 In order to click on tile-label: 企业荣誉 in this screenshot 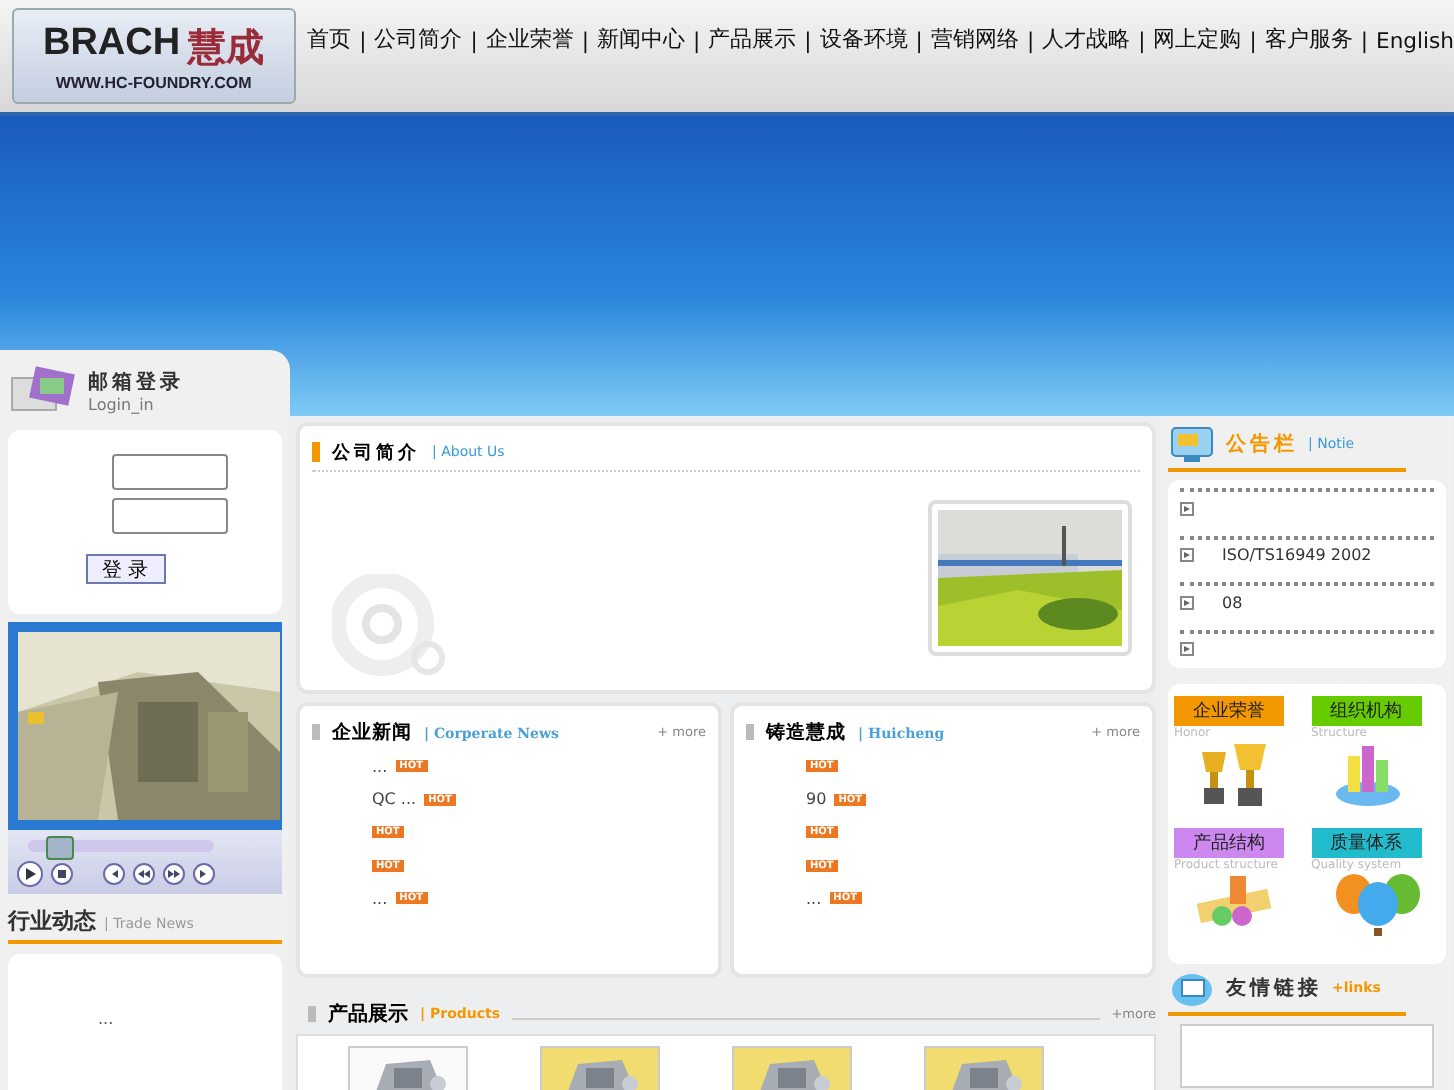, I will do `click(1229, 711)`.